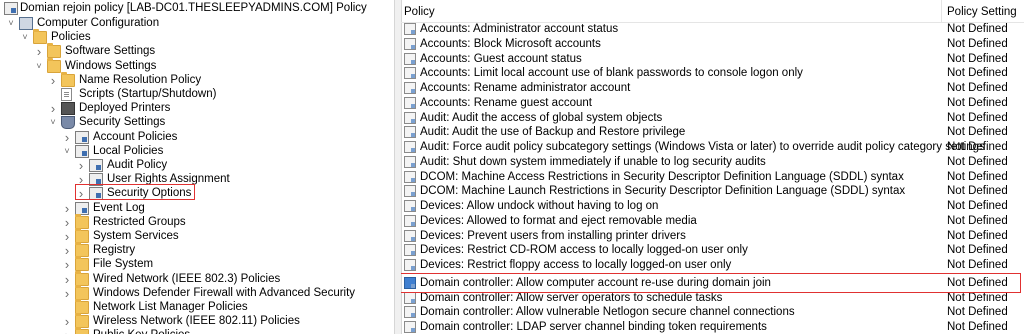 The width and height of the screenshot is (1024, 334). I want to click on shield-icon, so click(68, 123).